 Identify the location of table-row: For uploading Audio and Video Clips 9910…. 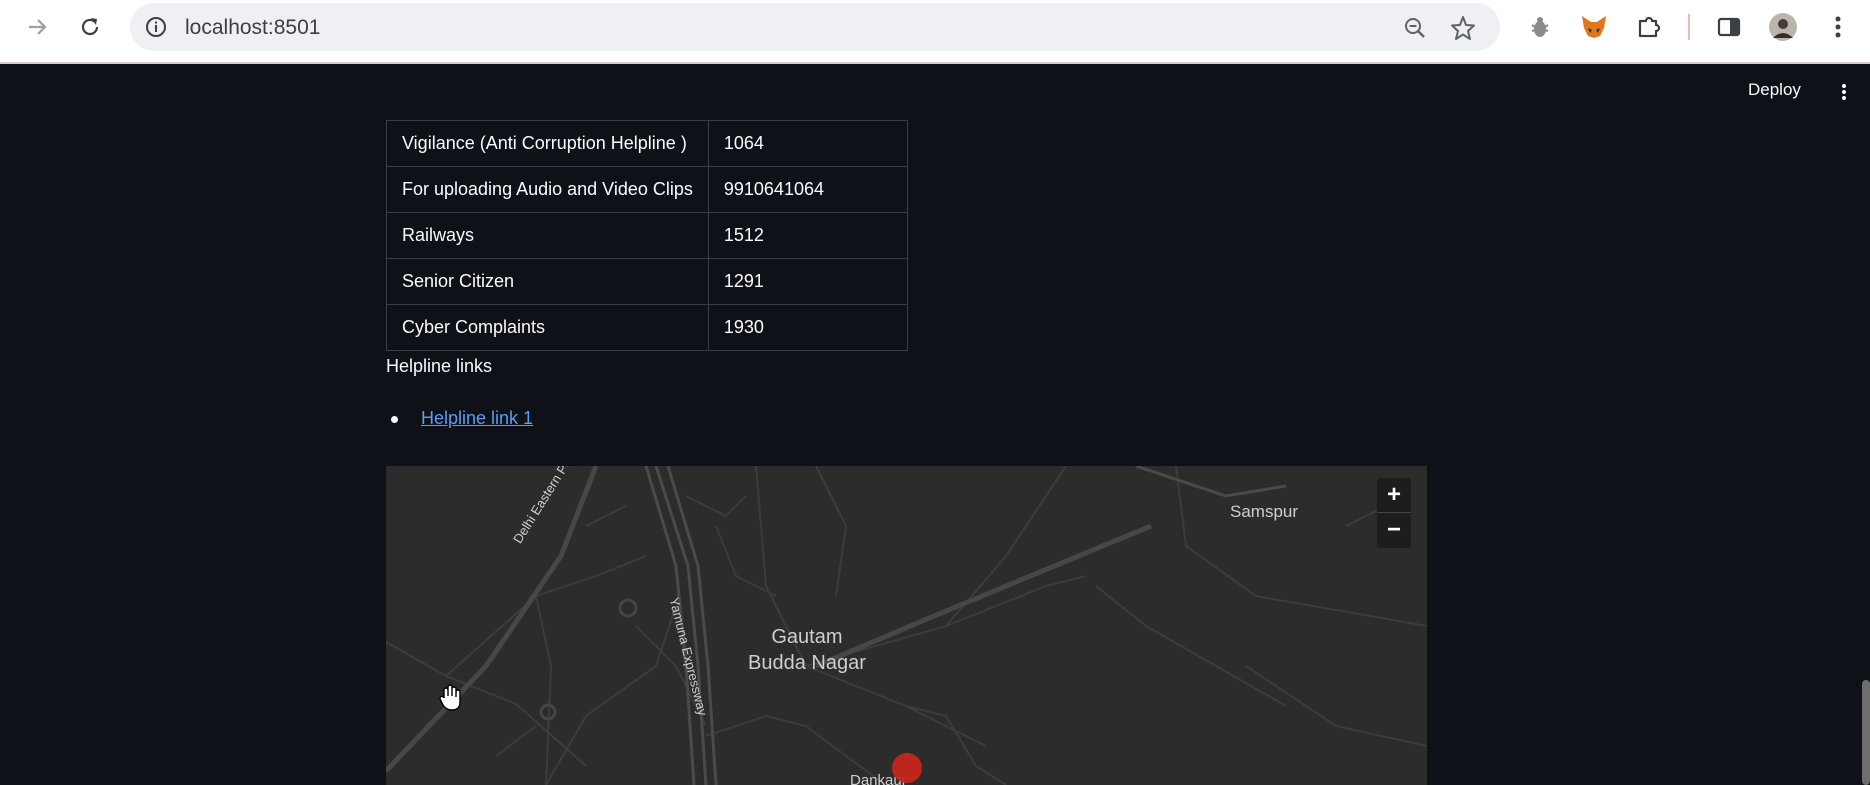
(647, 189).